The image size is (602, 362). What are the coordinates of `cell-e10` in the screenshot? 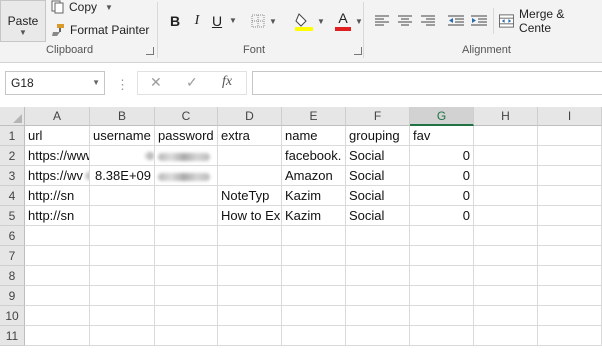 It's located at (314, 316).